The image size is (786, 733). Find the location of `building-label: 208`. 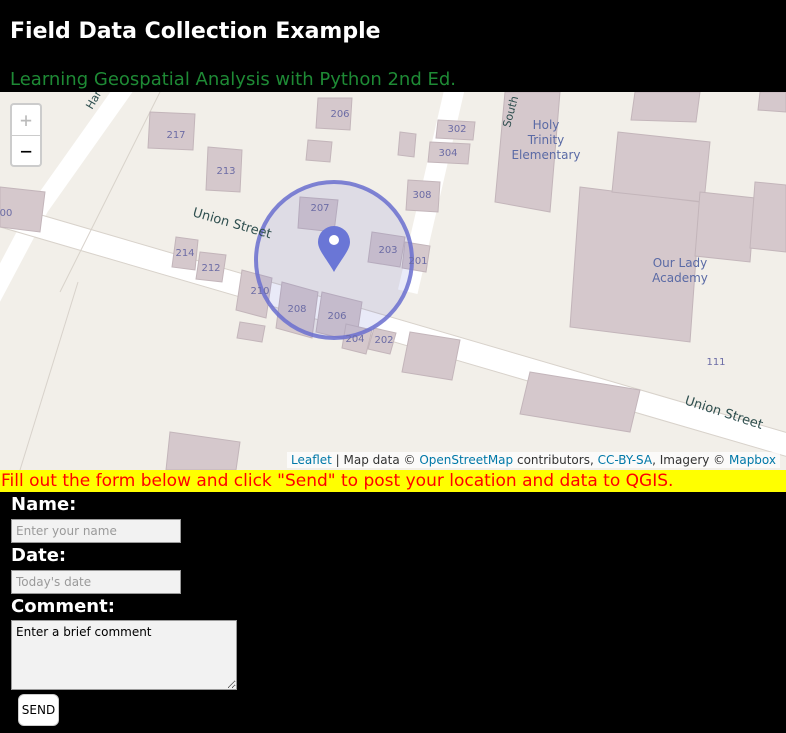

building-label: 208 is located at coordinates (296, 309).